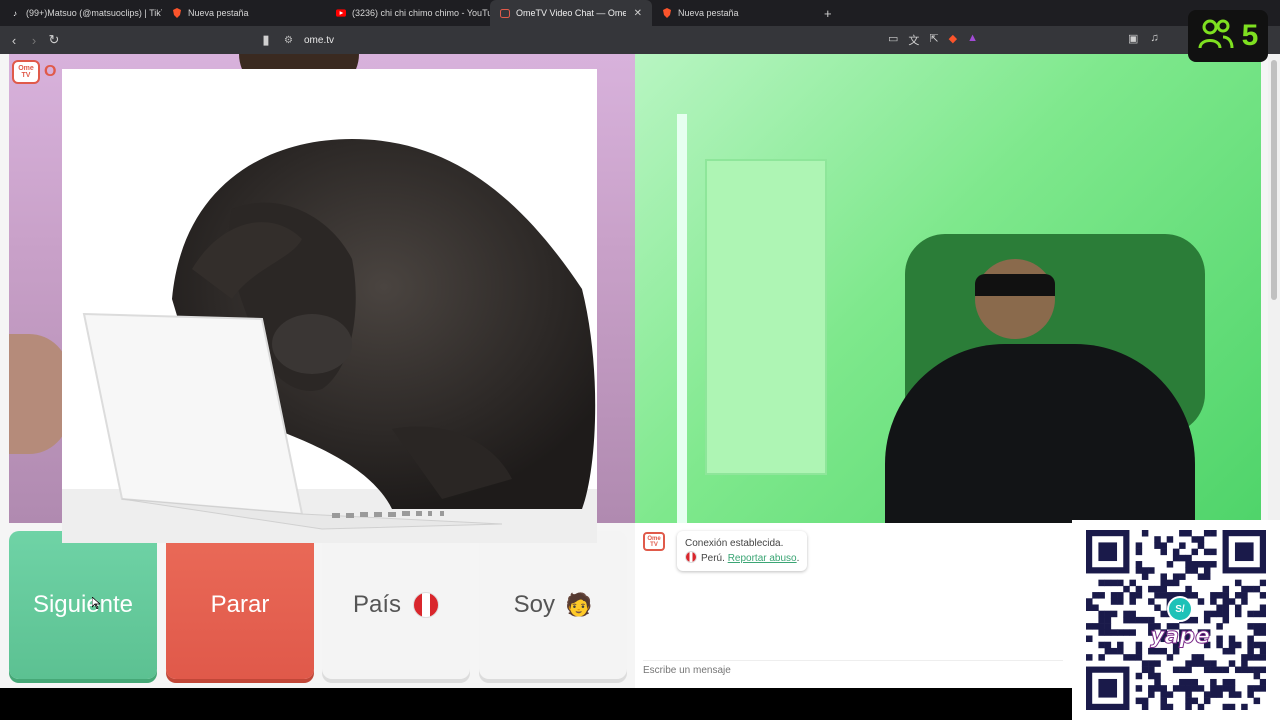 Image resolution: width=1280 pixels, height=720 pixels. I want to click on boy-emoji-icon: 🧑, so click(578, 604).